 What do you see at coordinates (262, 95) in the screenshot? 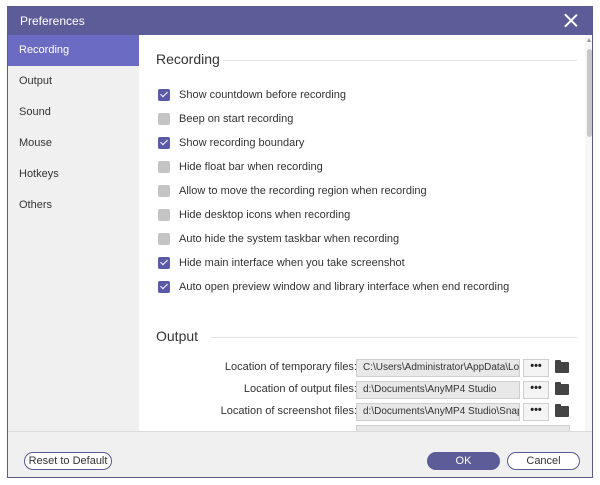
I see `option-label: Show countdown before recording` at bounding box center [262, 95].